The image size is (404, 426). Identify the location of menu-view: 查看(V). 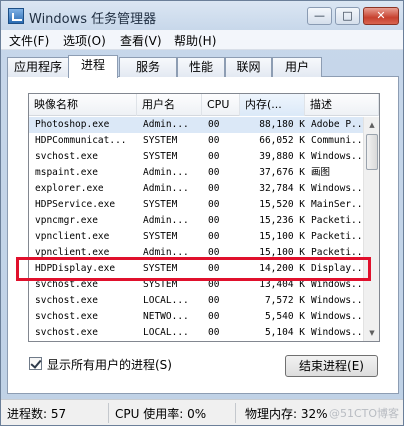
(141, 40).